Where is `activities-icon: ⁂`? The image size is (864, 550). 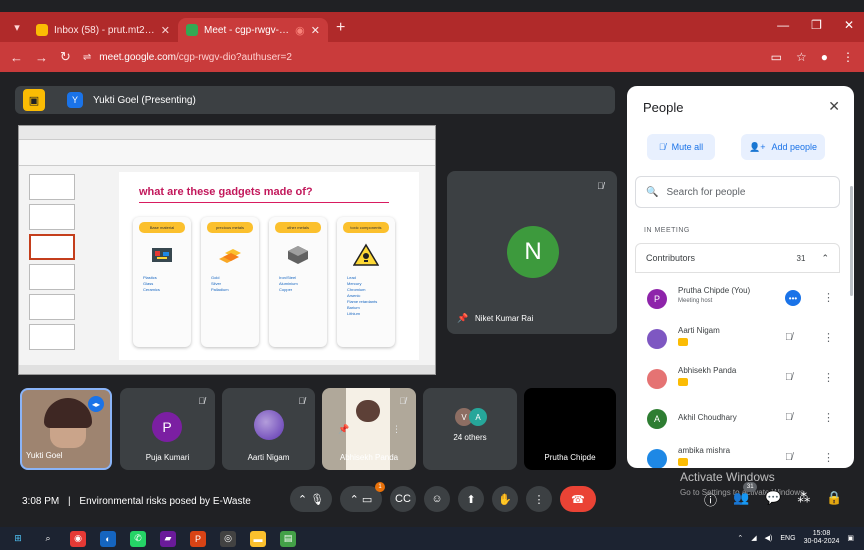 activities-icon: ⁂ is located at coordinates (803, 499).